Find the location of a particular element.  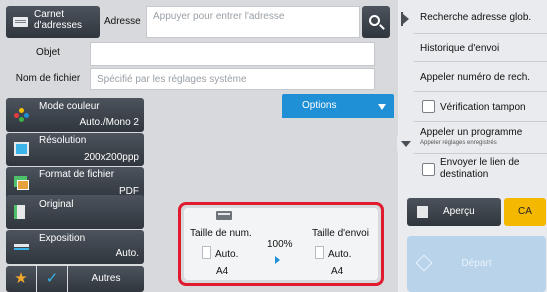

filename-input: Spécifié par les réglages système is located at coordinates (232, 79).